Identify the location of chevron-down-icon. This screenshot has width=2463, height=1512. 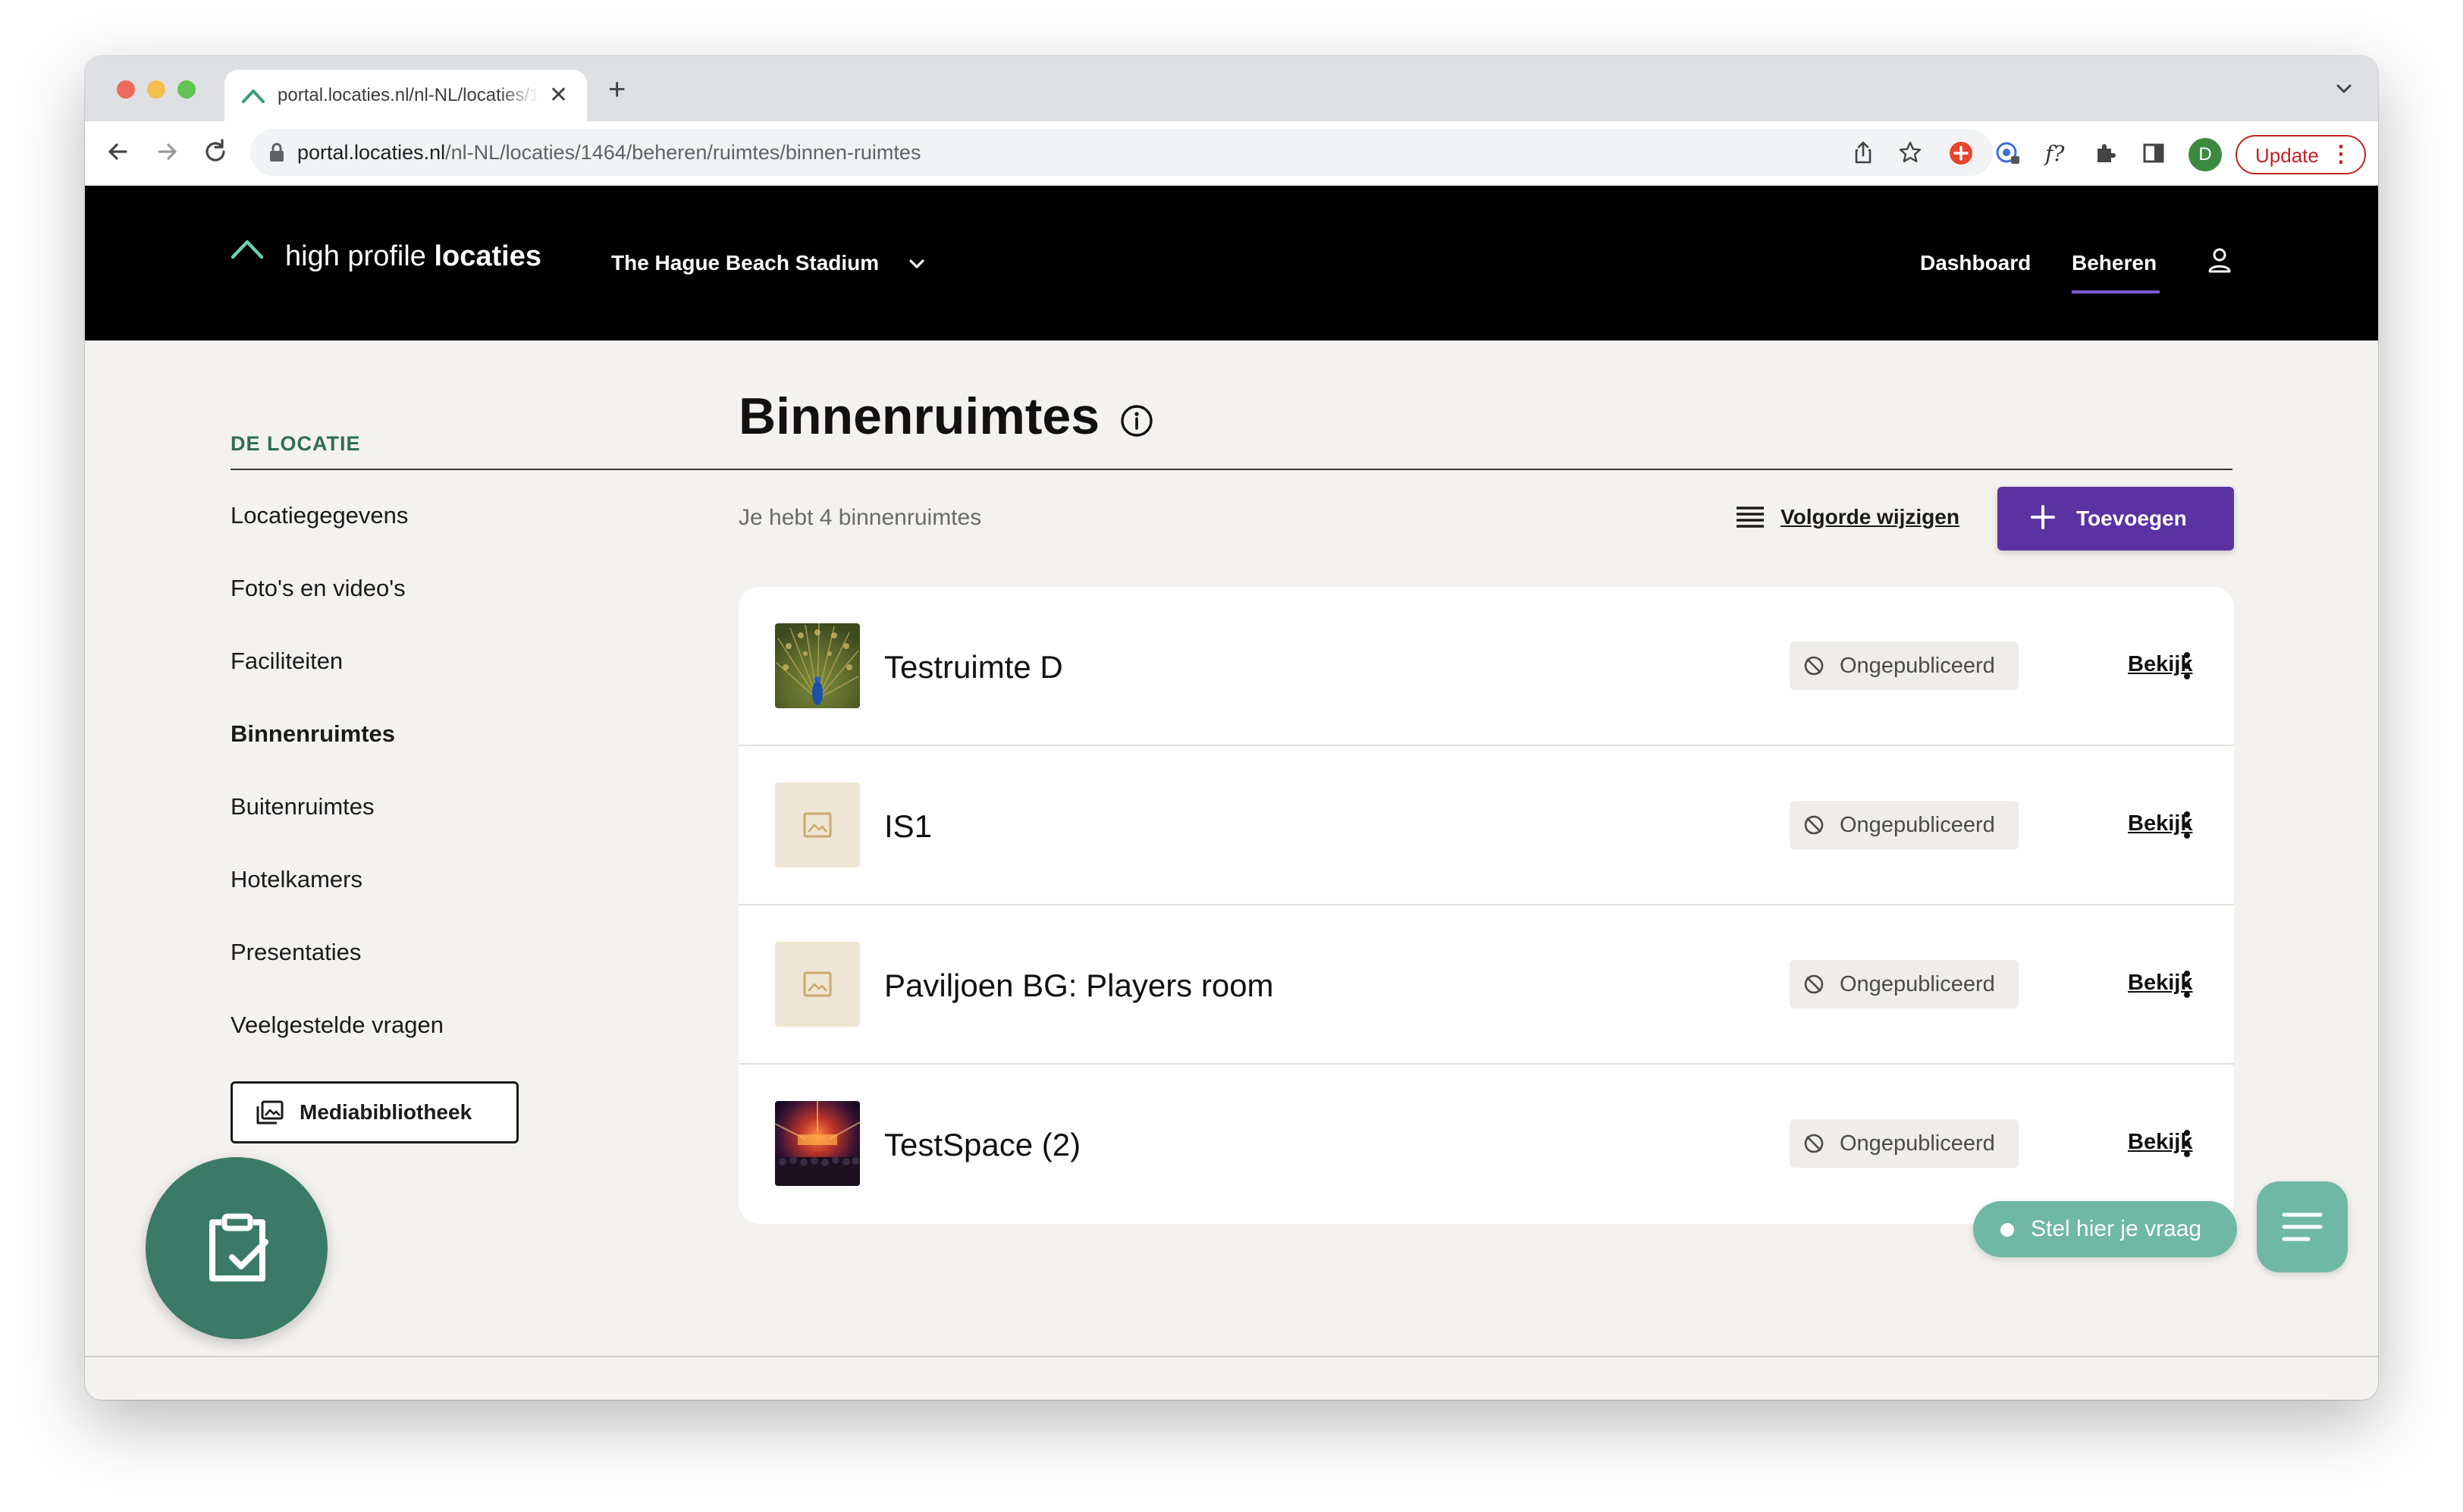
(916, 264).